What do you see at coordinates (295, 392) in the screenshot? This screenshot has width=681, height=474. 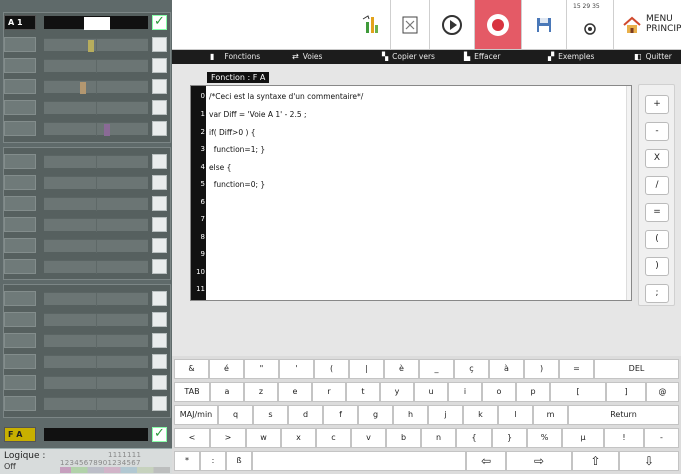 I see `key: e` at bounding box center [295, 392].